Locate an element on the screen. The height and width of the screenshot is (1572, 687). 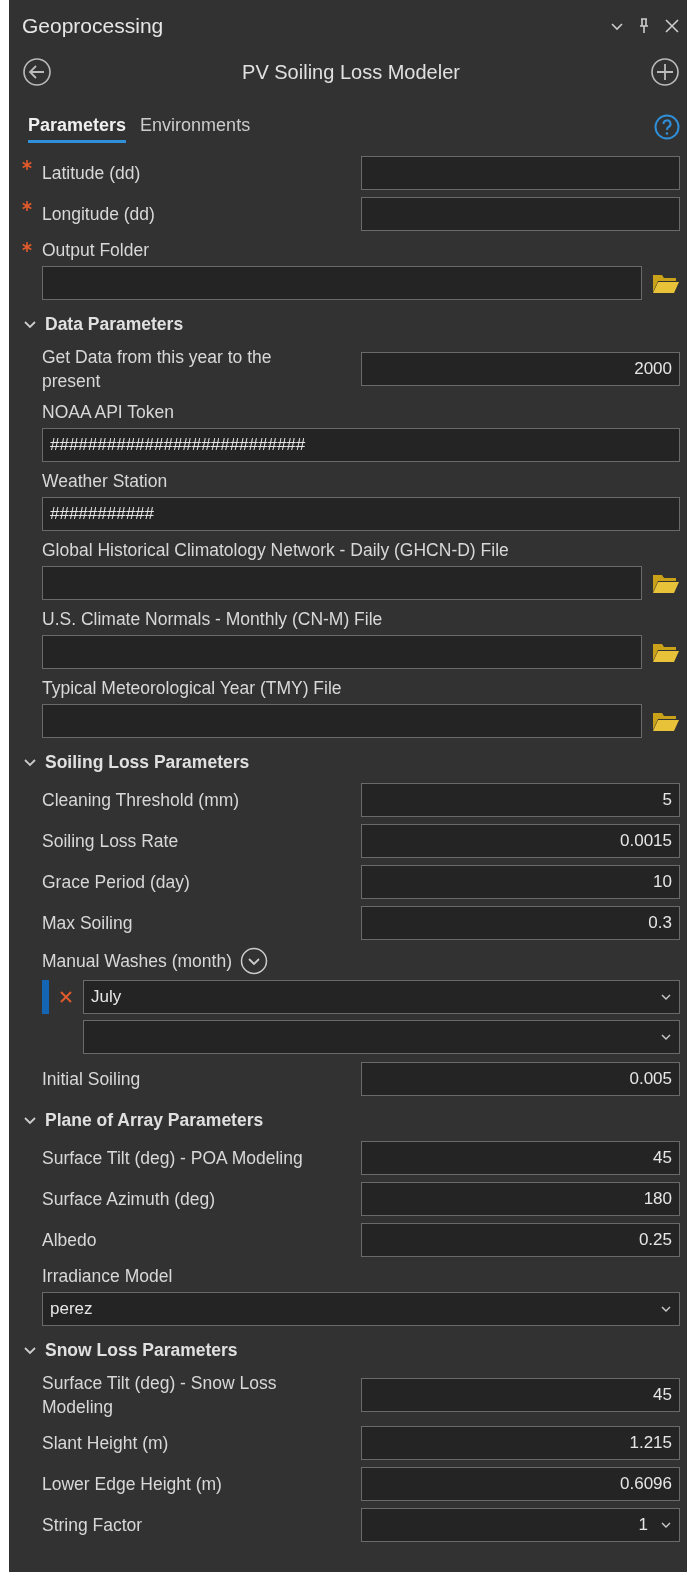
input-field: 2000 is located at coordinates (520, 369).